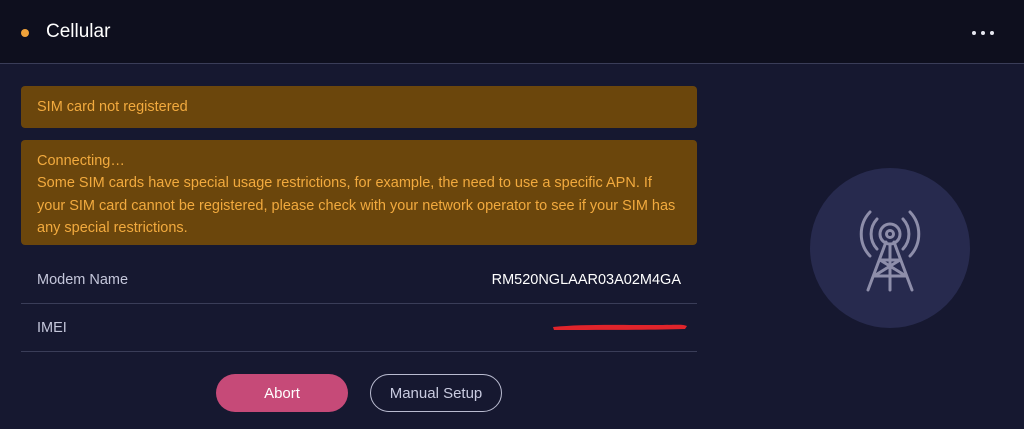 This screenshot has height=429, width=1024. I want to click on sim-status-alert: SIM card not registered, so click(359, 107).